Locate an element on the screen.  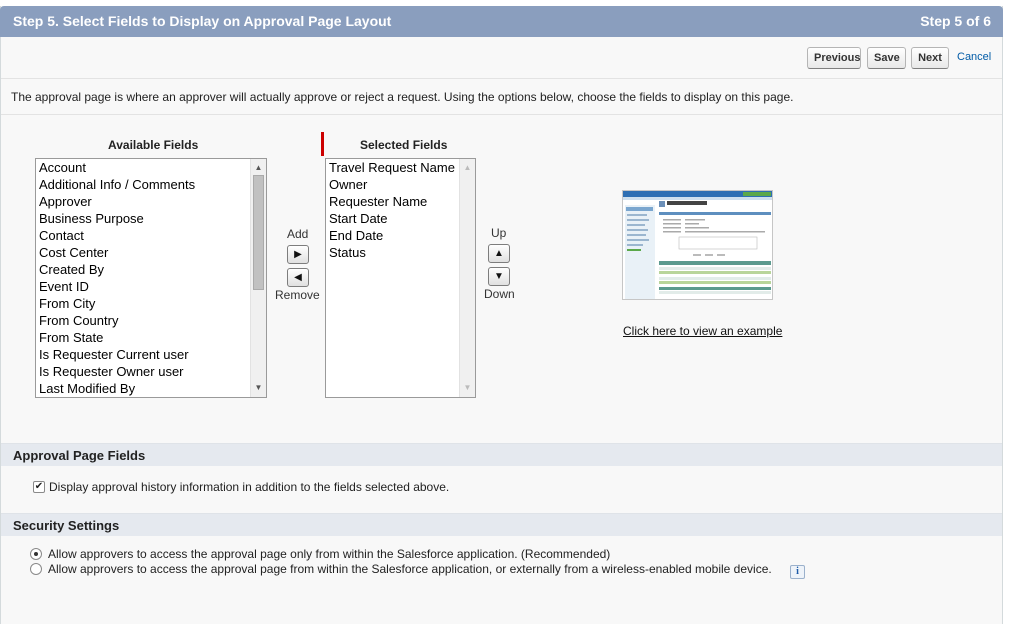
security-settings-header: Security Settings is located at coordinates (501, 524).